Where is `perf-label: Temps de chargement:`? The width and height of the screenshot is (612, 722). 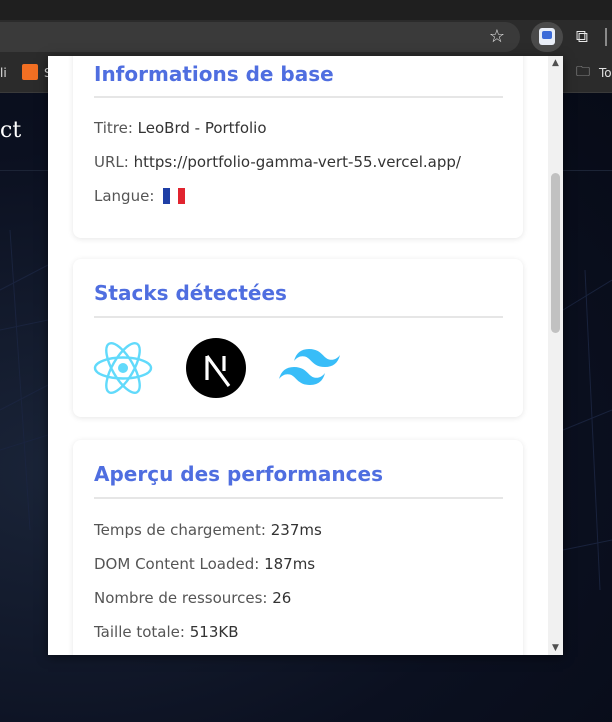 perf-label: Temps de chargement: is located at coordinates (180, 530).